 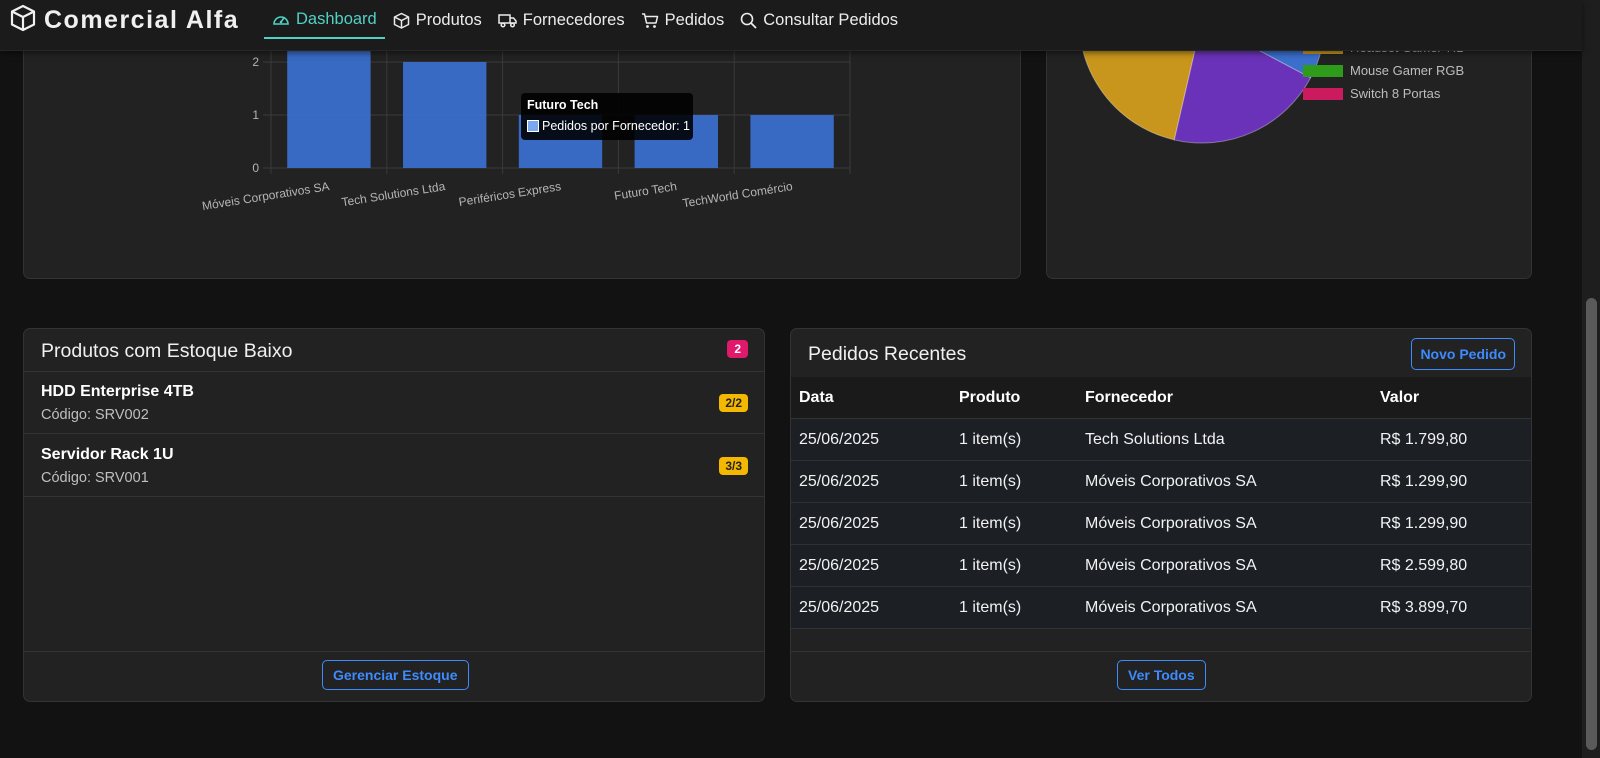 I want to click on manage-stock-button: Gerenciar Estoque, so click(x=395, y=675).